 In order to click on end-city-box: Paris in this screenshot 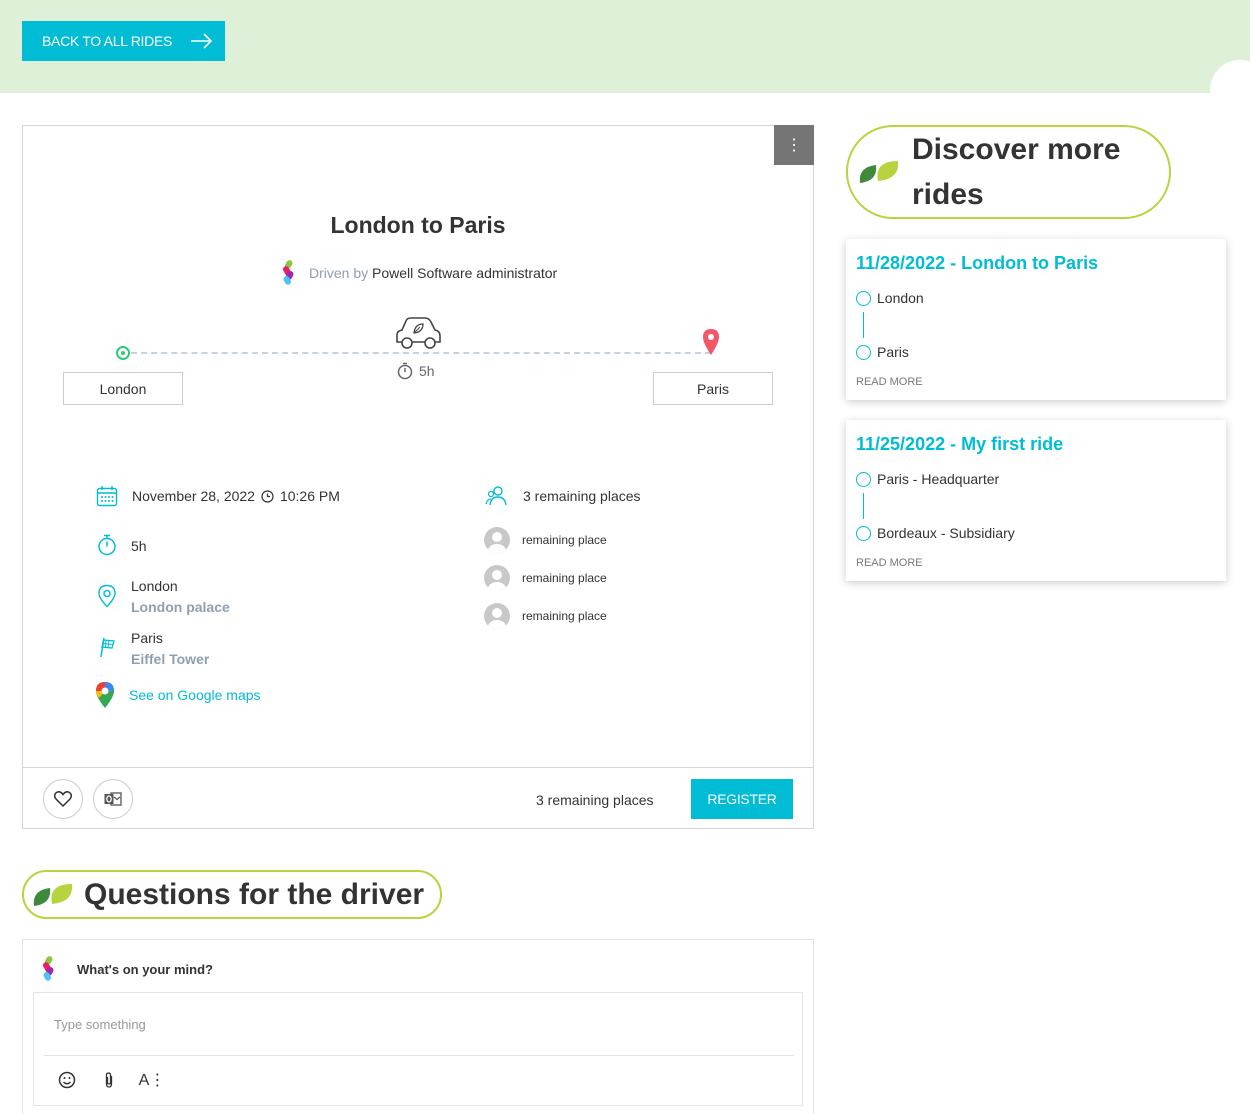, I will do `click(713, 388)`.